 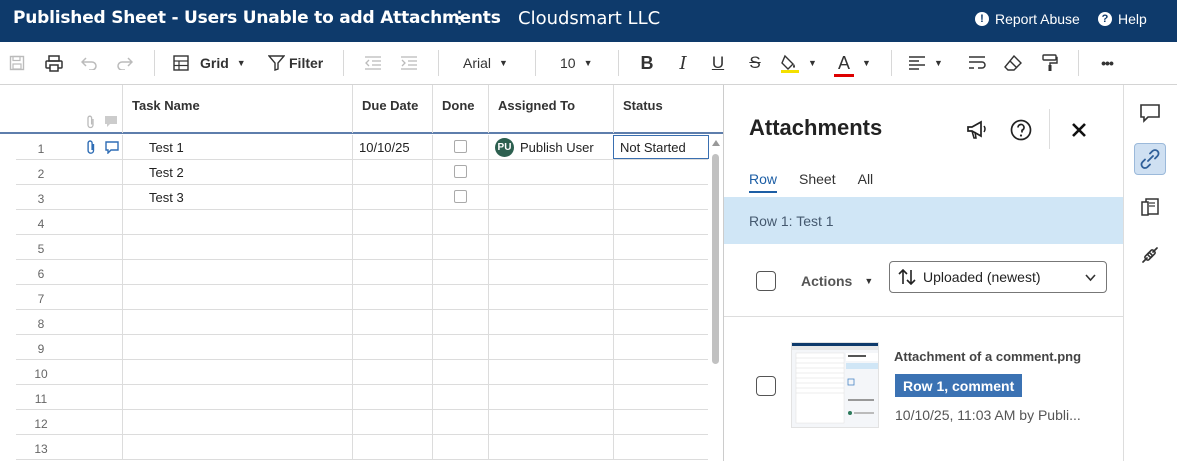 What do you see at coordinates (817, 182) in the screenshot?
I see `tab-sheet: Sheet` at bounding box center [817, 182].